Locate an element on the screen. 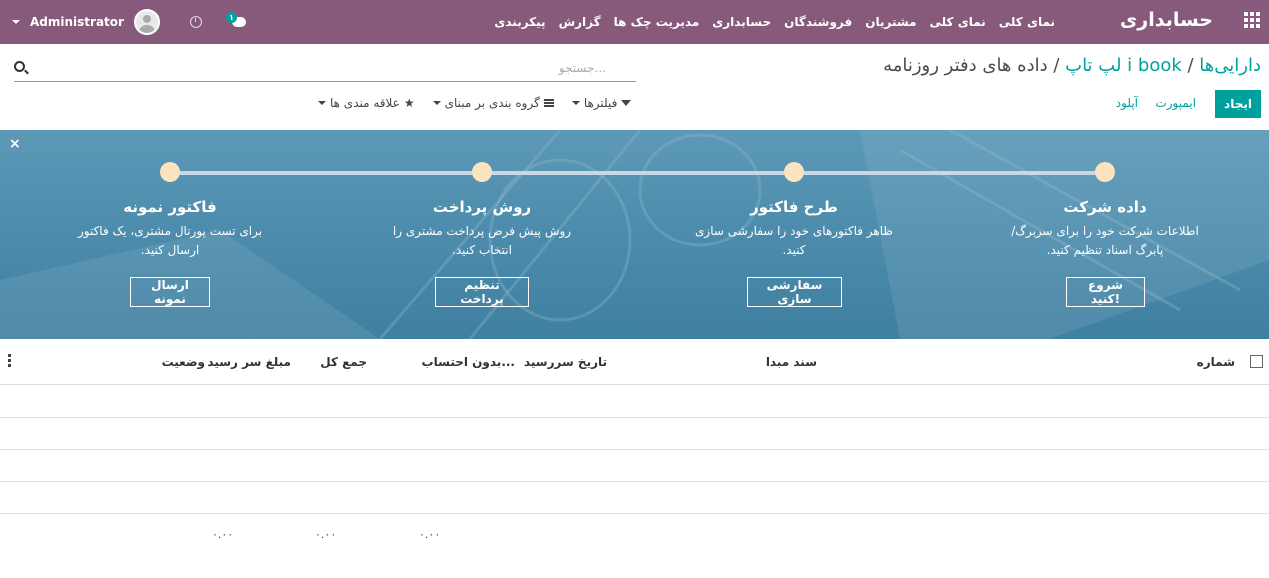 This screenshot has height=578, width=1269. filters-label: فیلترها is located at coordinates (600, 103).